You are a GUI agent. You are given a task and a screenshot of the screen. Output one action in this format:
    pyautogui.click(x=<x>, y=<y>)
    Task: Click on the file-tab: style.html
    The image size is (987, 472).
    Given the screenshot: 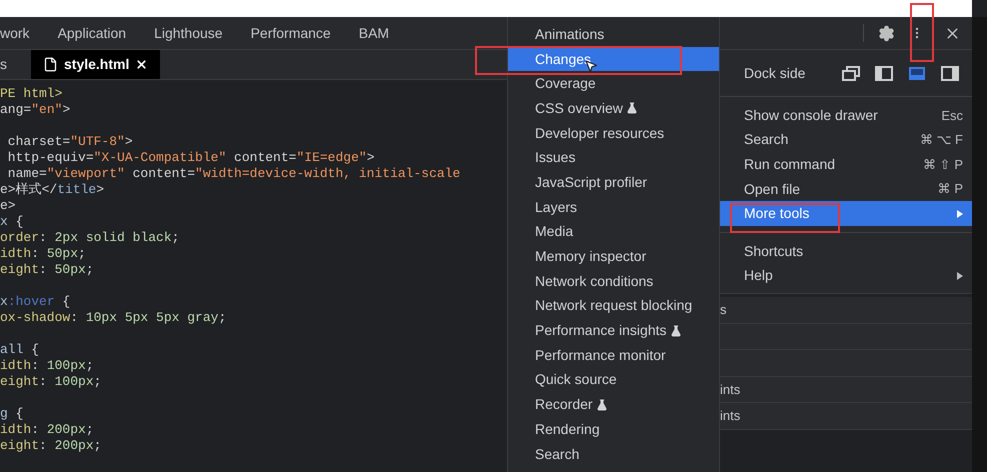 What is the action you would take?
    pyautogui.click(x=95, y=64)
    